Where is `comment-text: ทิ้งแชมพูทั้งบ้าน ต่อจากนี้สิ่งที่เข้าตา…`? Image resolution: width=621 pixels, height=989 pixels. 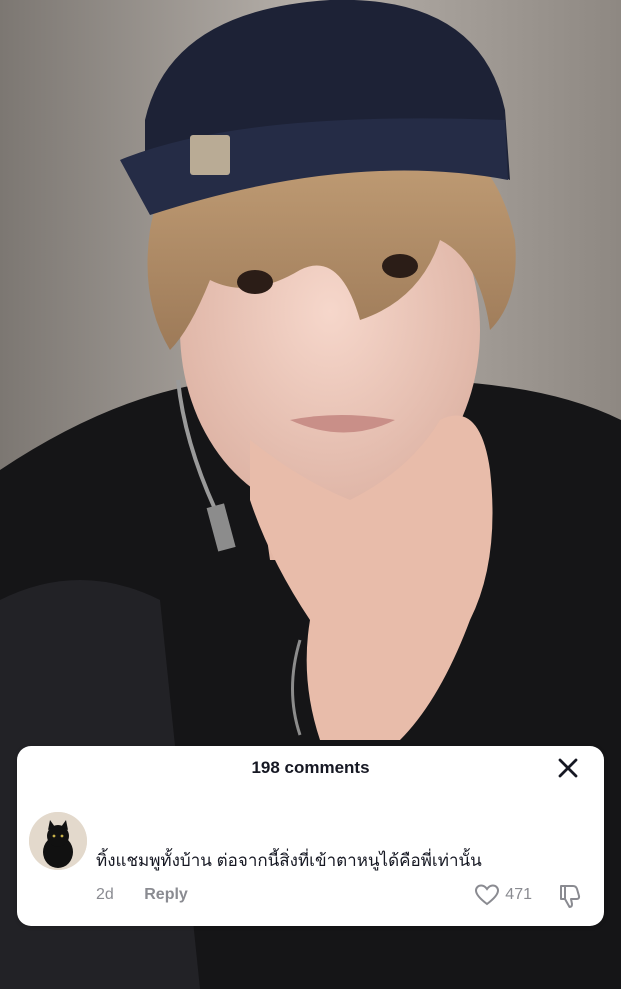 comment-text: ทิ้งแชมพูทั้งบ้าน ต่อจากนี้สิ่งที่เข้าตา… is located at coordinates (289, 860).